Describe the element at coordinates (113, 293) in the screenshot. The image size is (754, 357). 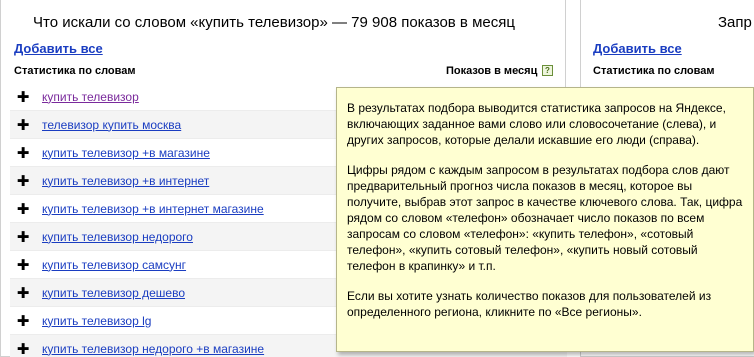
I see `keyword-link: купить телевизор дешево` at that location.